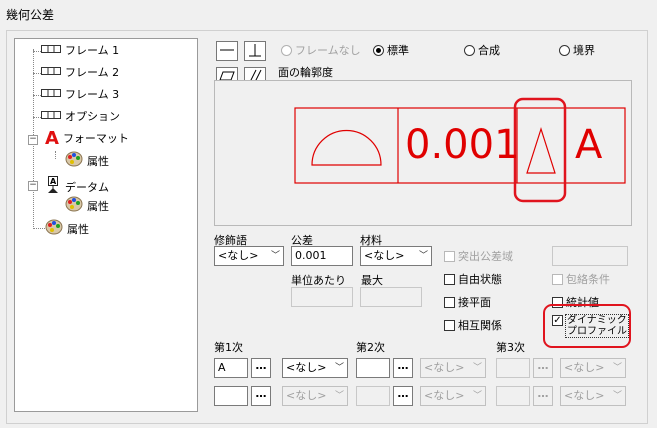  I want to click on tertiary-datum-modifier-select-row2: <なし> ﹀, so click(593, 396).